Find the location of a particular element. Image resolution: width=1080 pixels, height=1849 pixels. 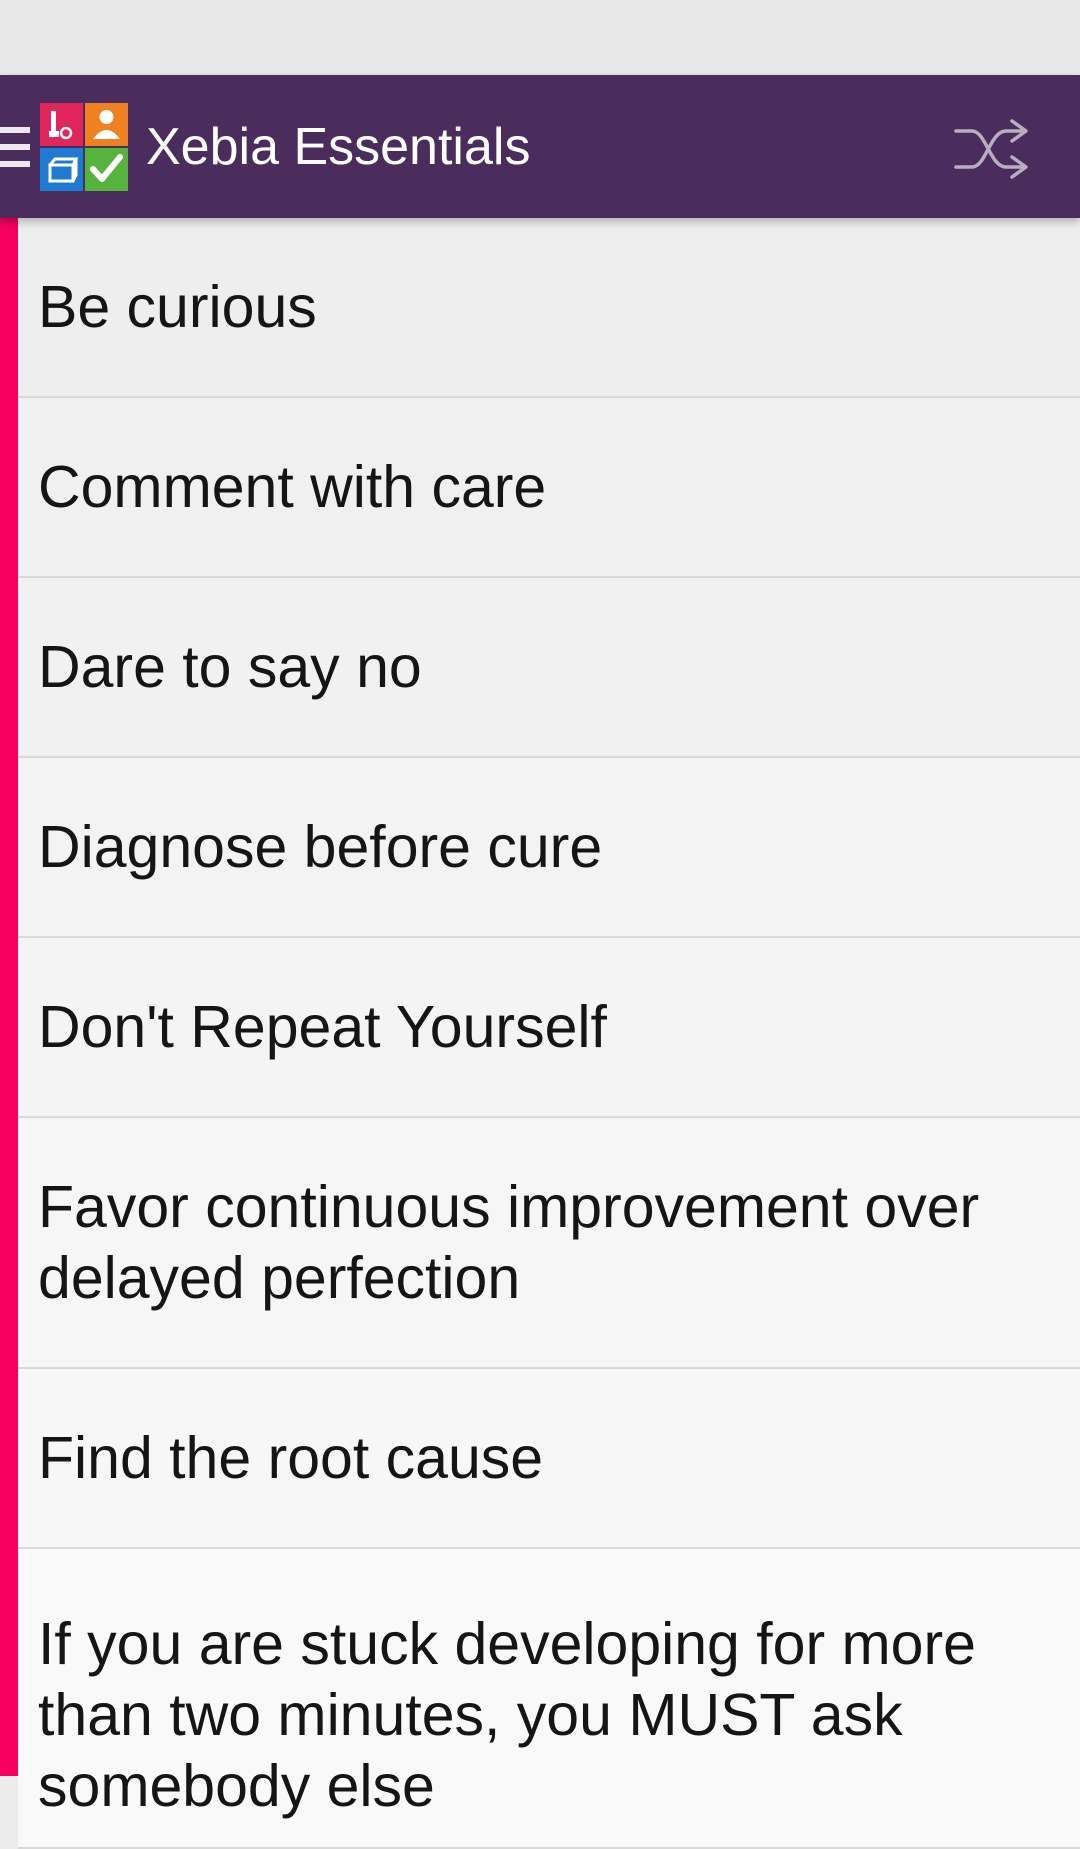

list-item: Be curious is located at coordinates (549, 308).